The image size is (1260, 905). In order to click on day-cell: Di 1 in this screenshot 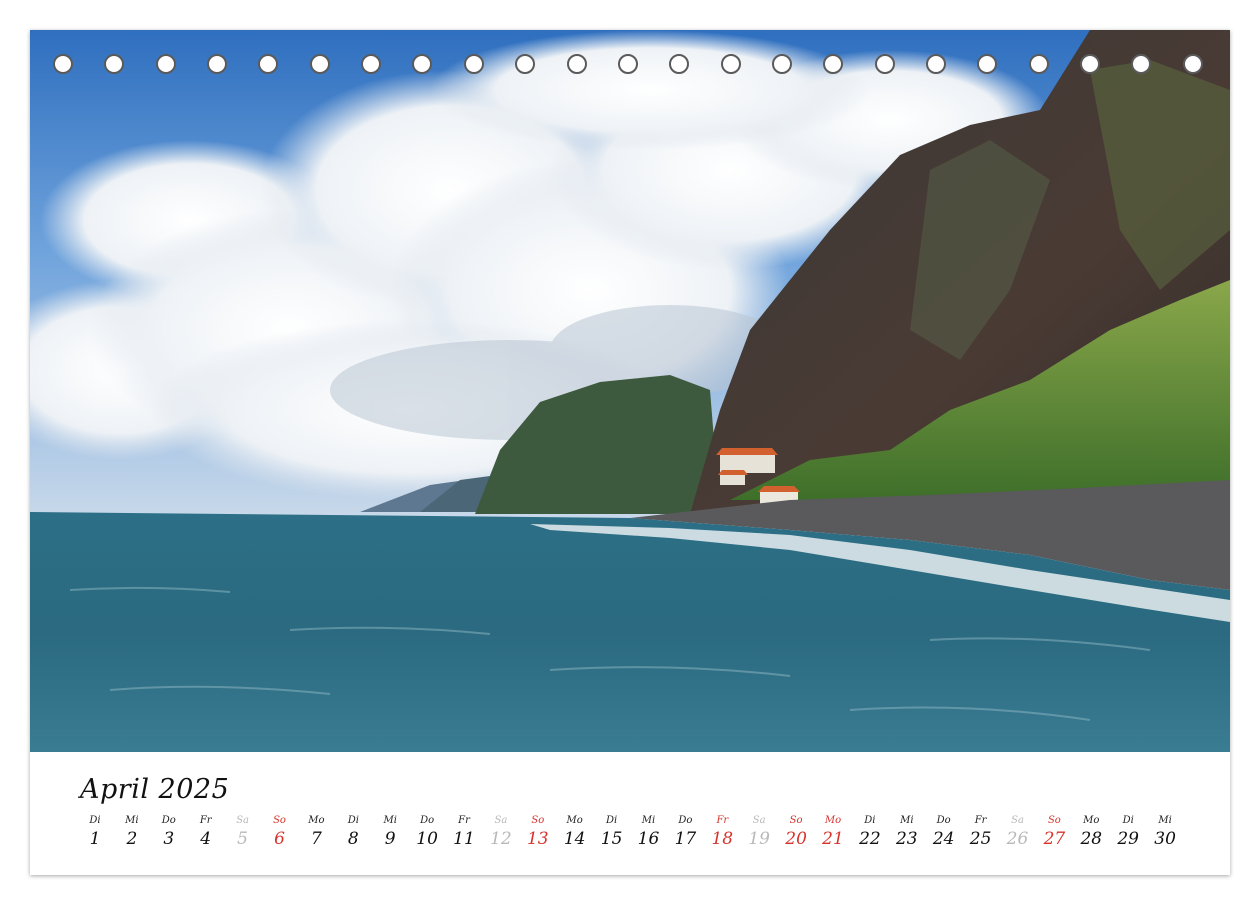, I will do `click(95, 832)`.